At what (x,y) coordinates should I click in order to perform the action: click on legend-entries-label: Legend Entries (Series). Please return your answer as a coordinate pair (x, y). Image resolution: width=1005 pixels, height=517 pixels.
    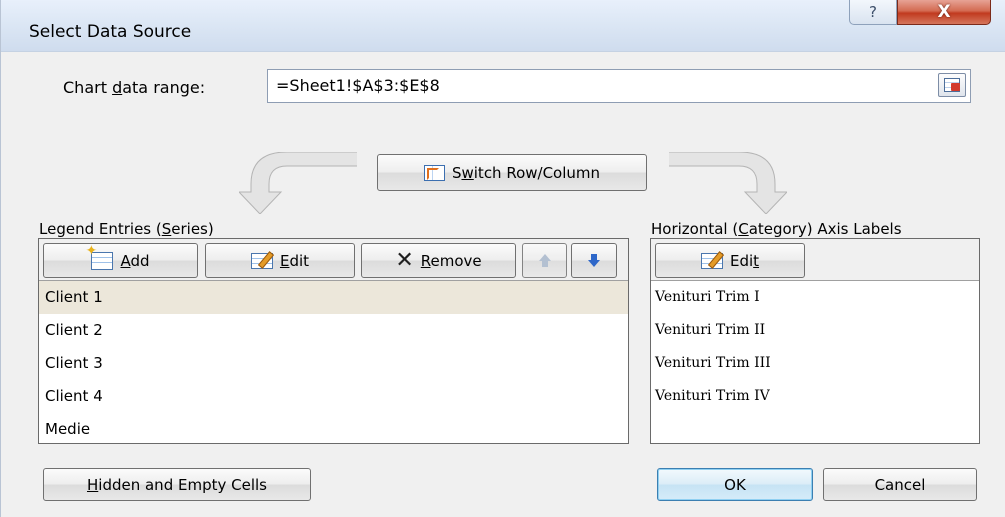
    Looking at the image, I should click on (126, 229).